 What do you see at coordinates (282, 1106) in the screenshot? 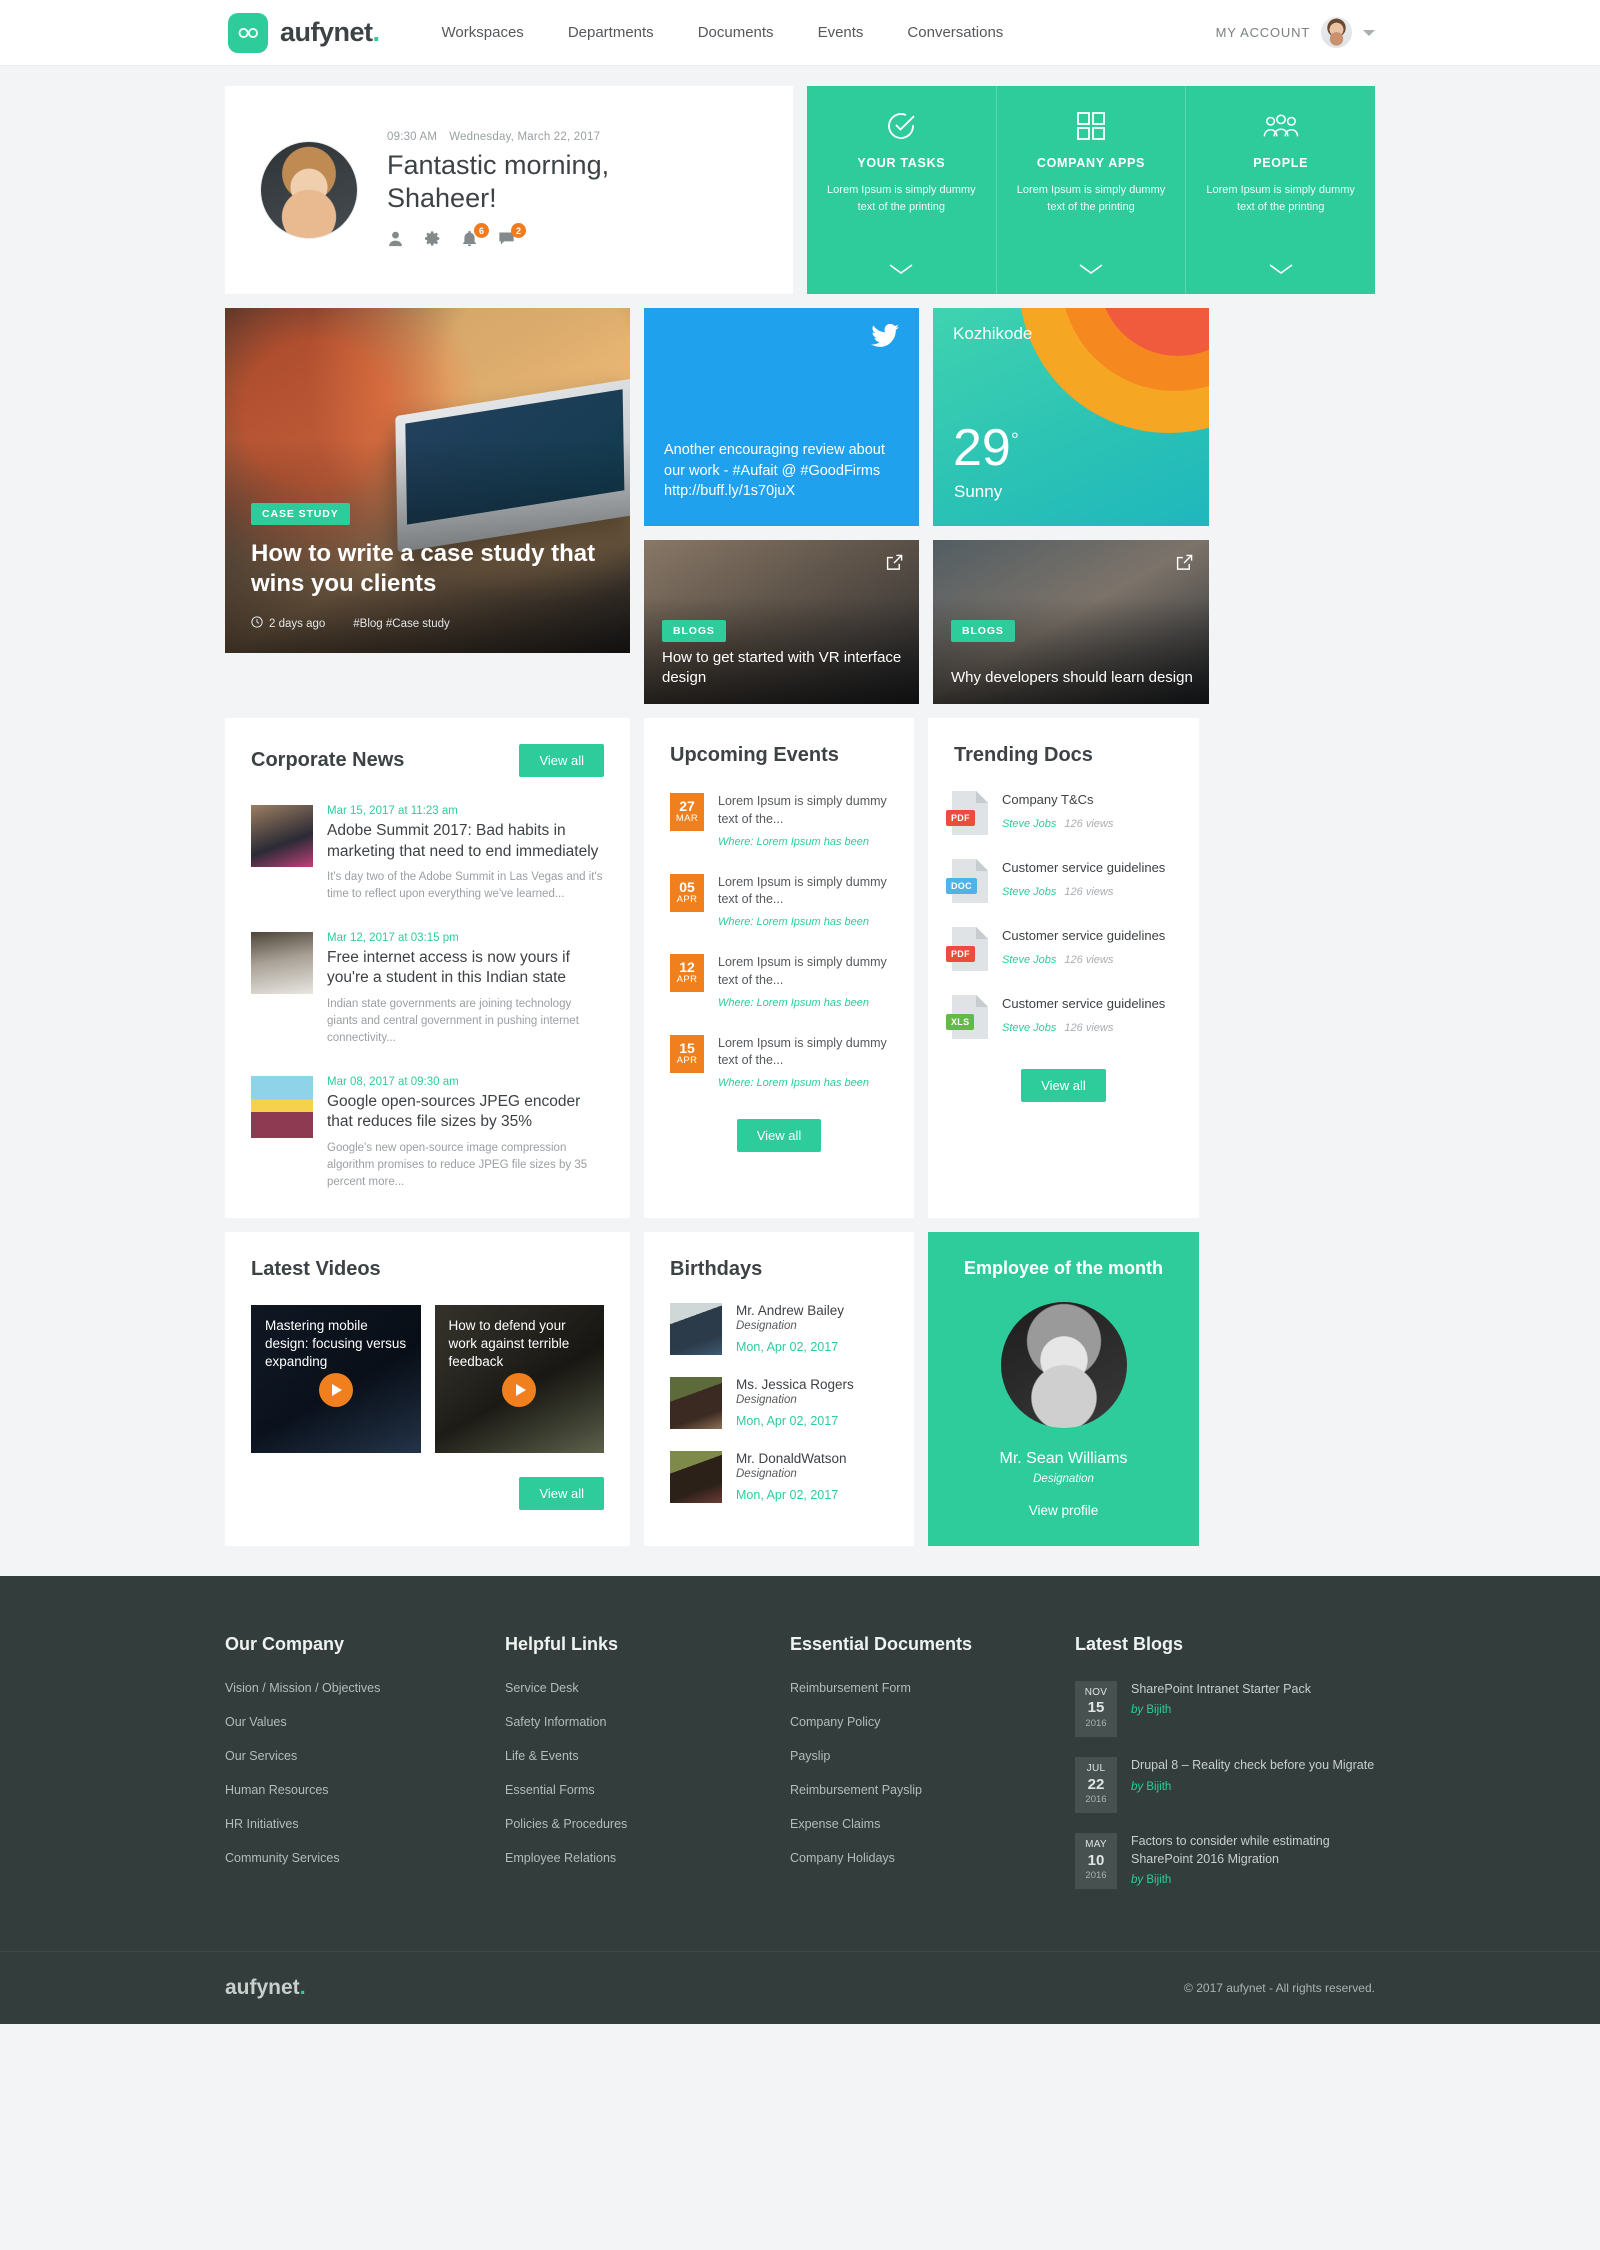
I see `news-thumbnail` at bounding box center [282, 1106].